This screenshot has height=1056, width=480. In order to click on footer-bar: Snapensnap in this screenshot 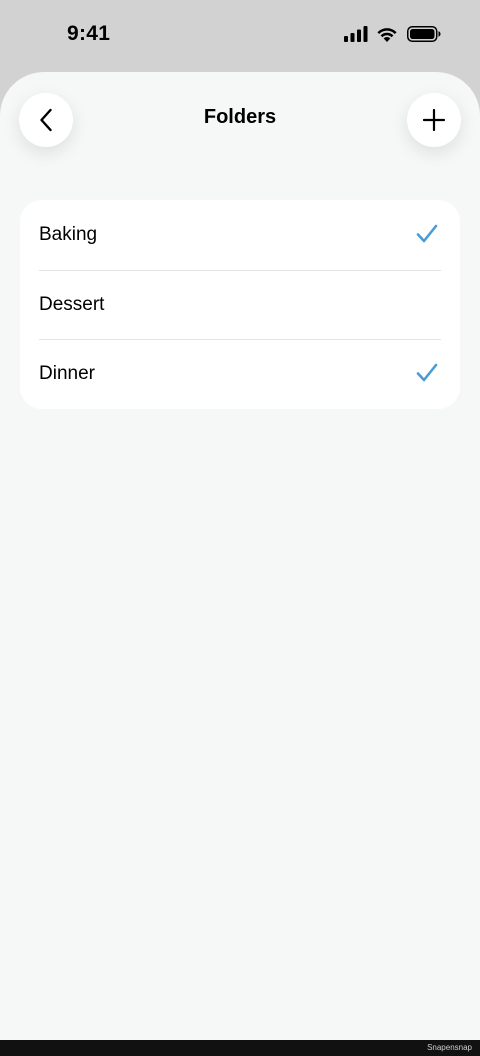, I will do `click(240, 1048)`.